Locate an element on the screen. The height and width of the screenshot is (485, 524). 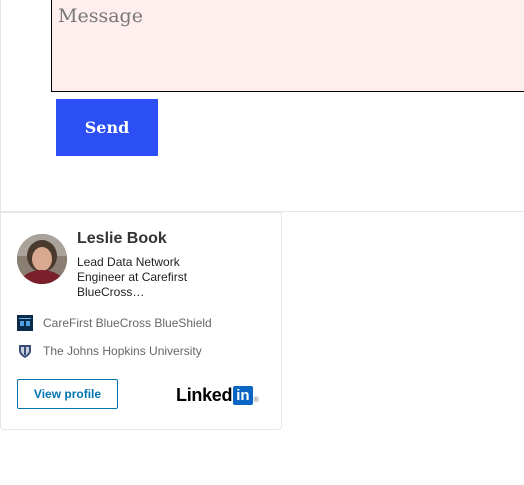
org-row-jhu: The Johns Hopkins University is located at coordinates (109, 351).